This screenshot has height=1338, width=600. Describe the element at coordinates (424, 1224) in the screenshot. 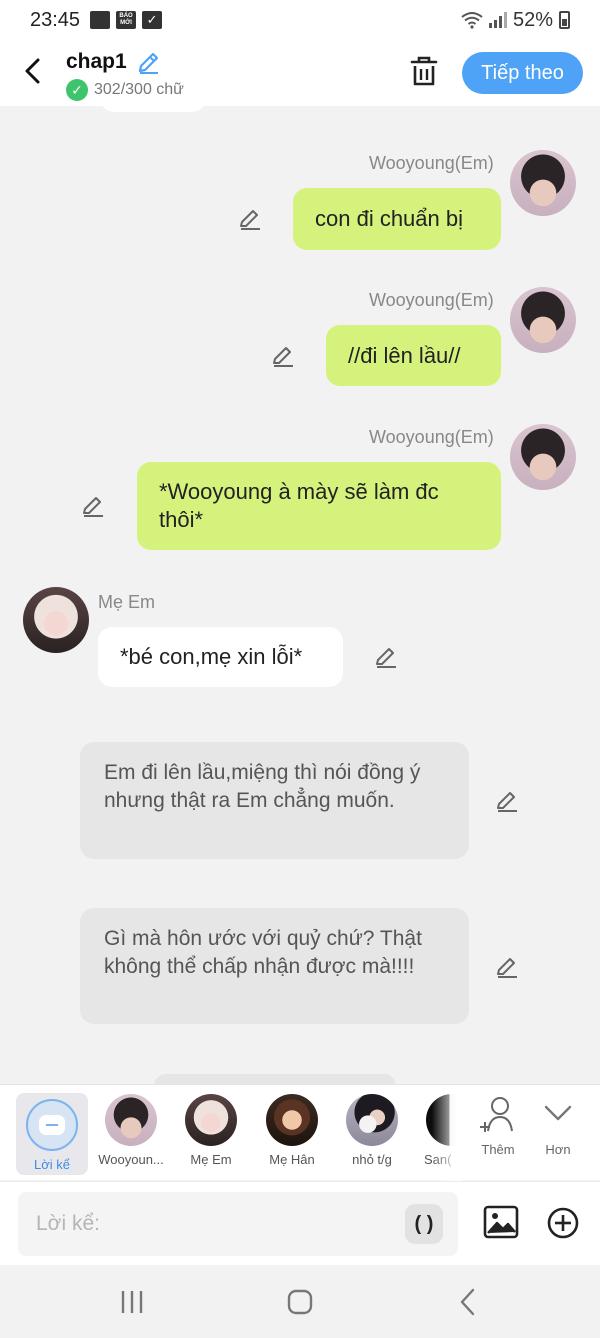

I see `action-parentheses-button: ( )` at that location.